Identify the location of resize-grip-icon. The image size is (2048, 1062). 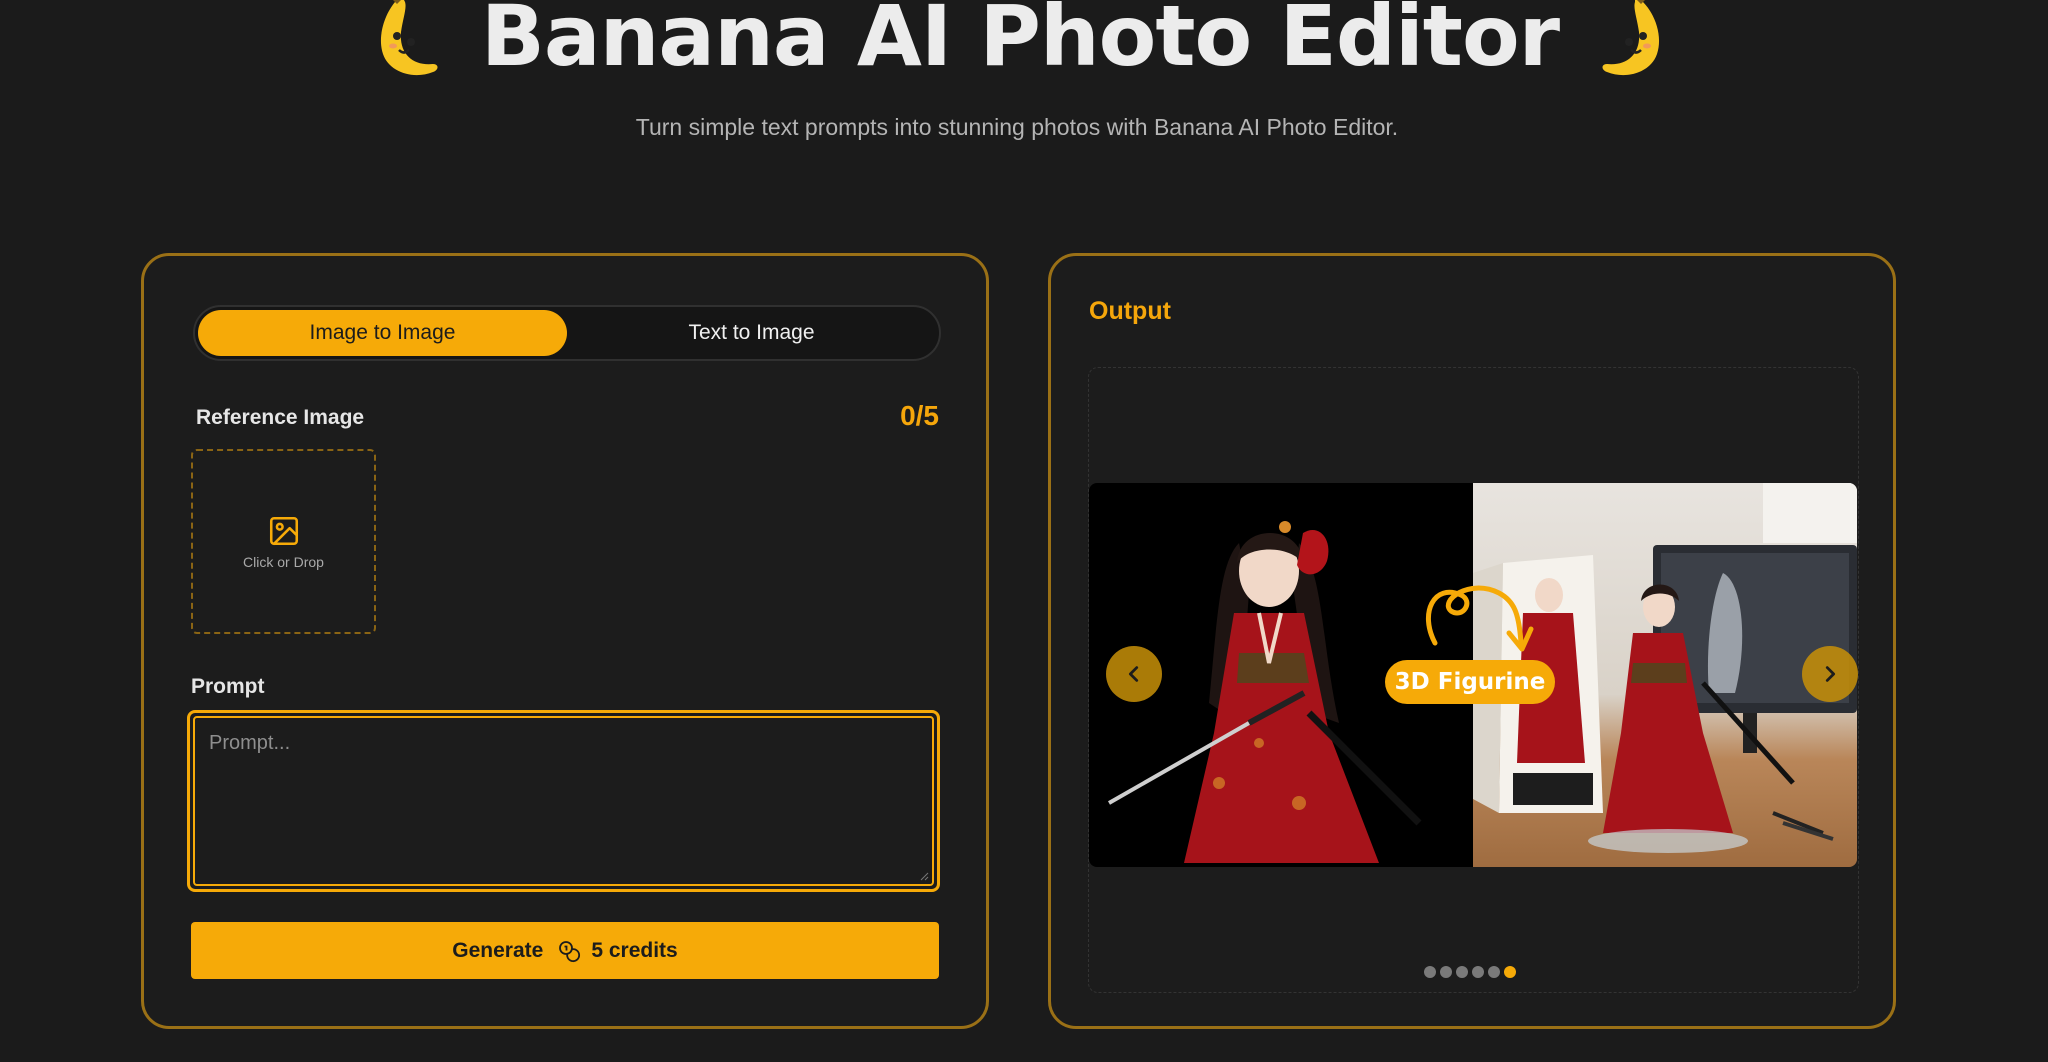
(924, 876).